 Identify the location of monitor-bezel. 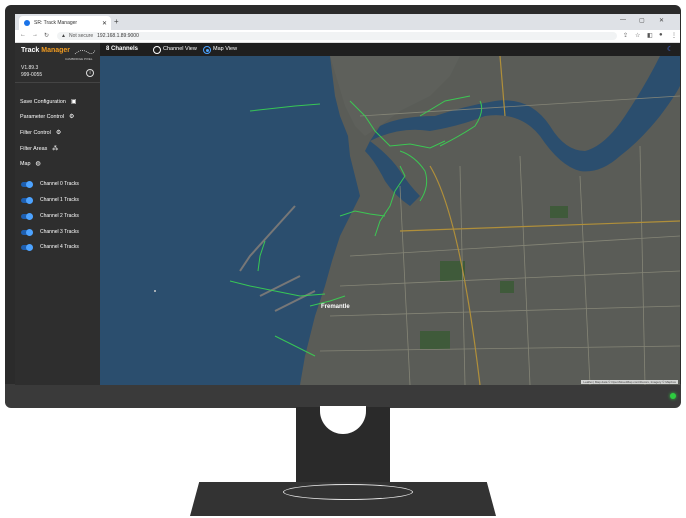
(343, 396).